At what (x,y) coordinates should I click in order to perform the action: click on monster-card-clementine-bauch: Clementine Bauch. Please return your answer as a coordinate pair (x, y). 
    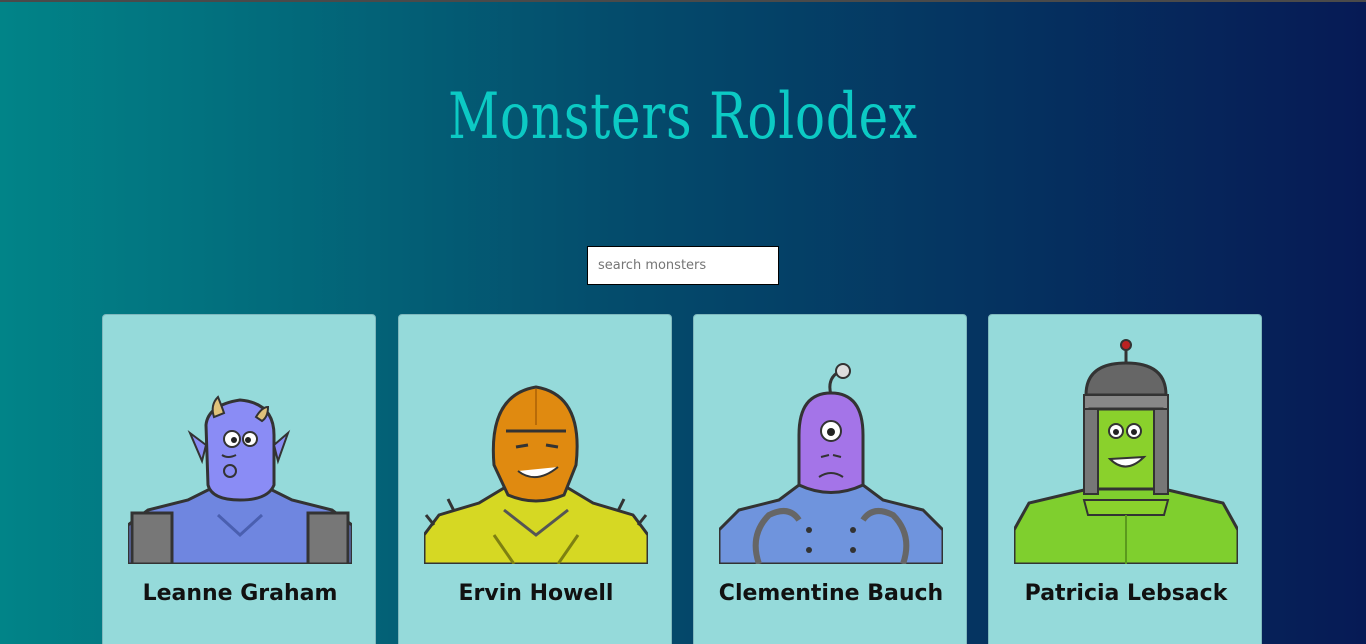
    Looking at the image, I should click on (830, 479).